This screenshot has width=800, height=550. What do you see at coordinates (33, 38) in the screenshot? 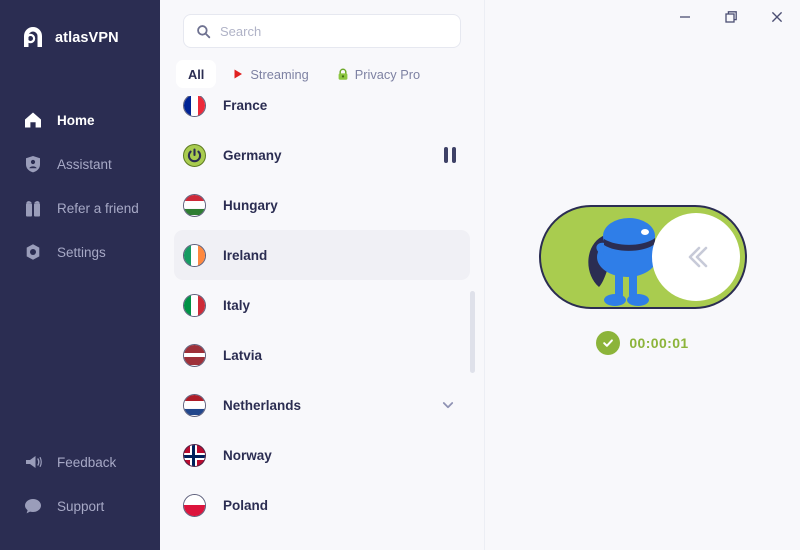
I see `atlas-logo-icon` at bounding box center [33, 38].